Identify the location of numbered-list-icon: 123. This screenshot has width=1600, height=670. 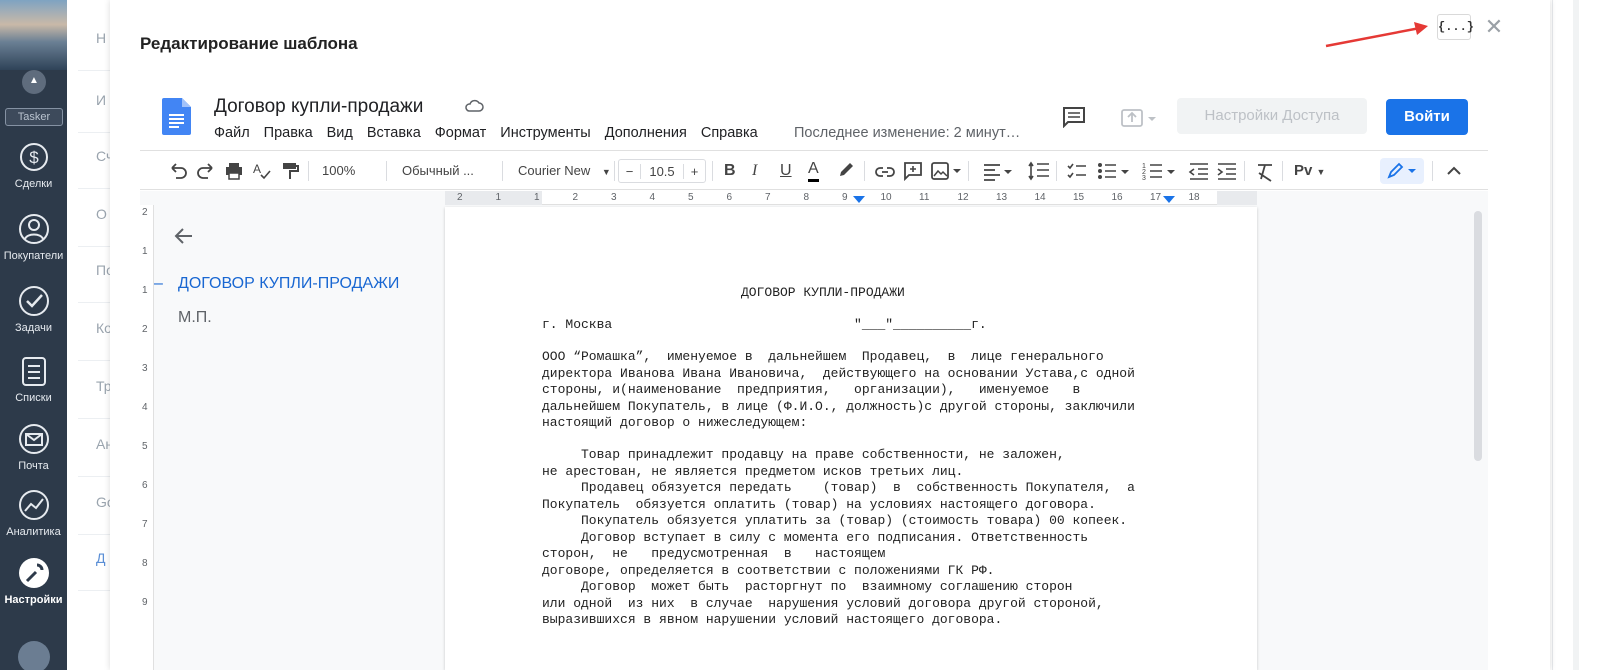
(1159, 171).